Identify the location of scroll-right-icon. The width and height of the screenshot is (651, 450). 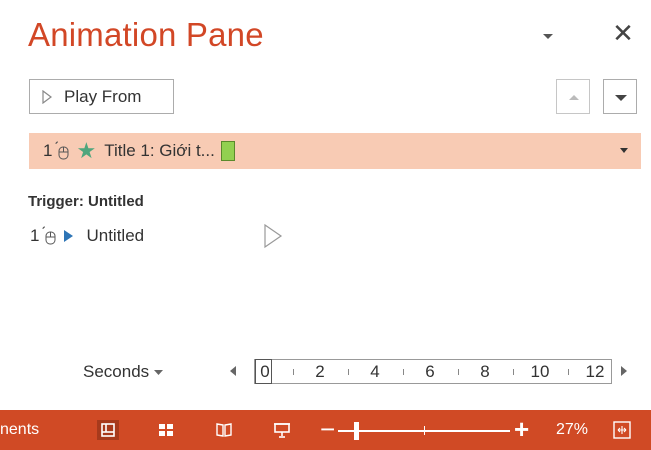
(624, 371).